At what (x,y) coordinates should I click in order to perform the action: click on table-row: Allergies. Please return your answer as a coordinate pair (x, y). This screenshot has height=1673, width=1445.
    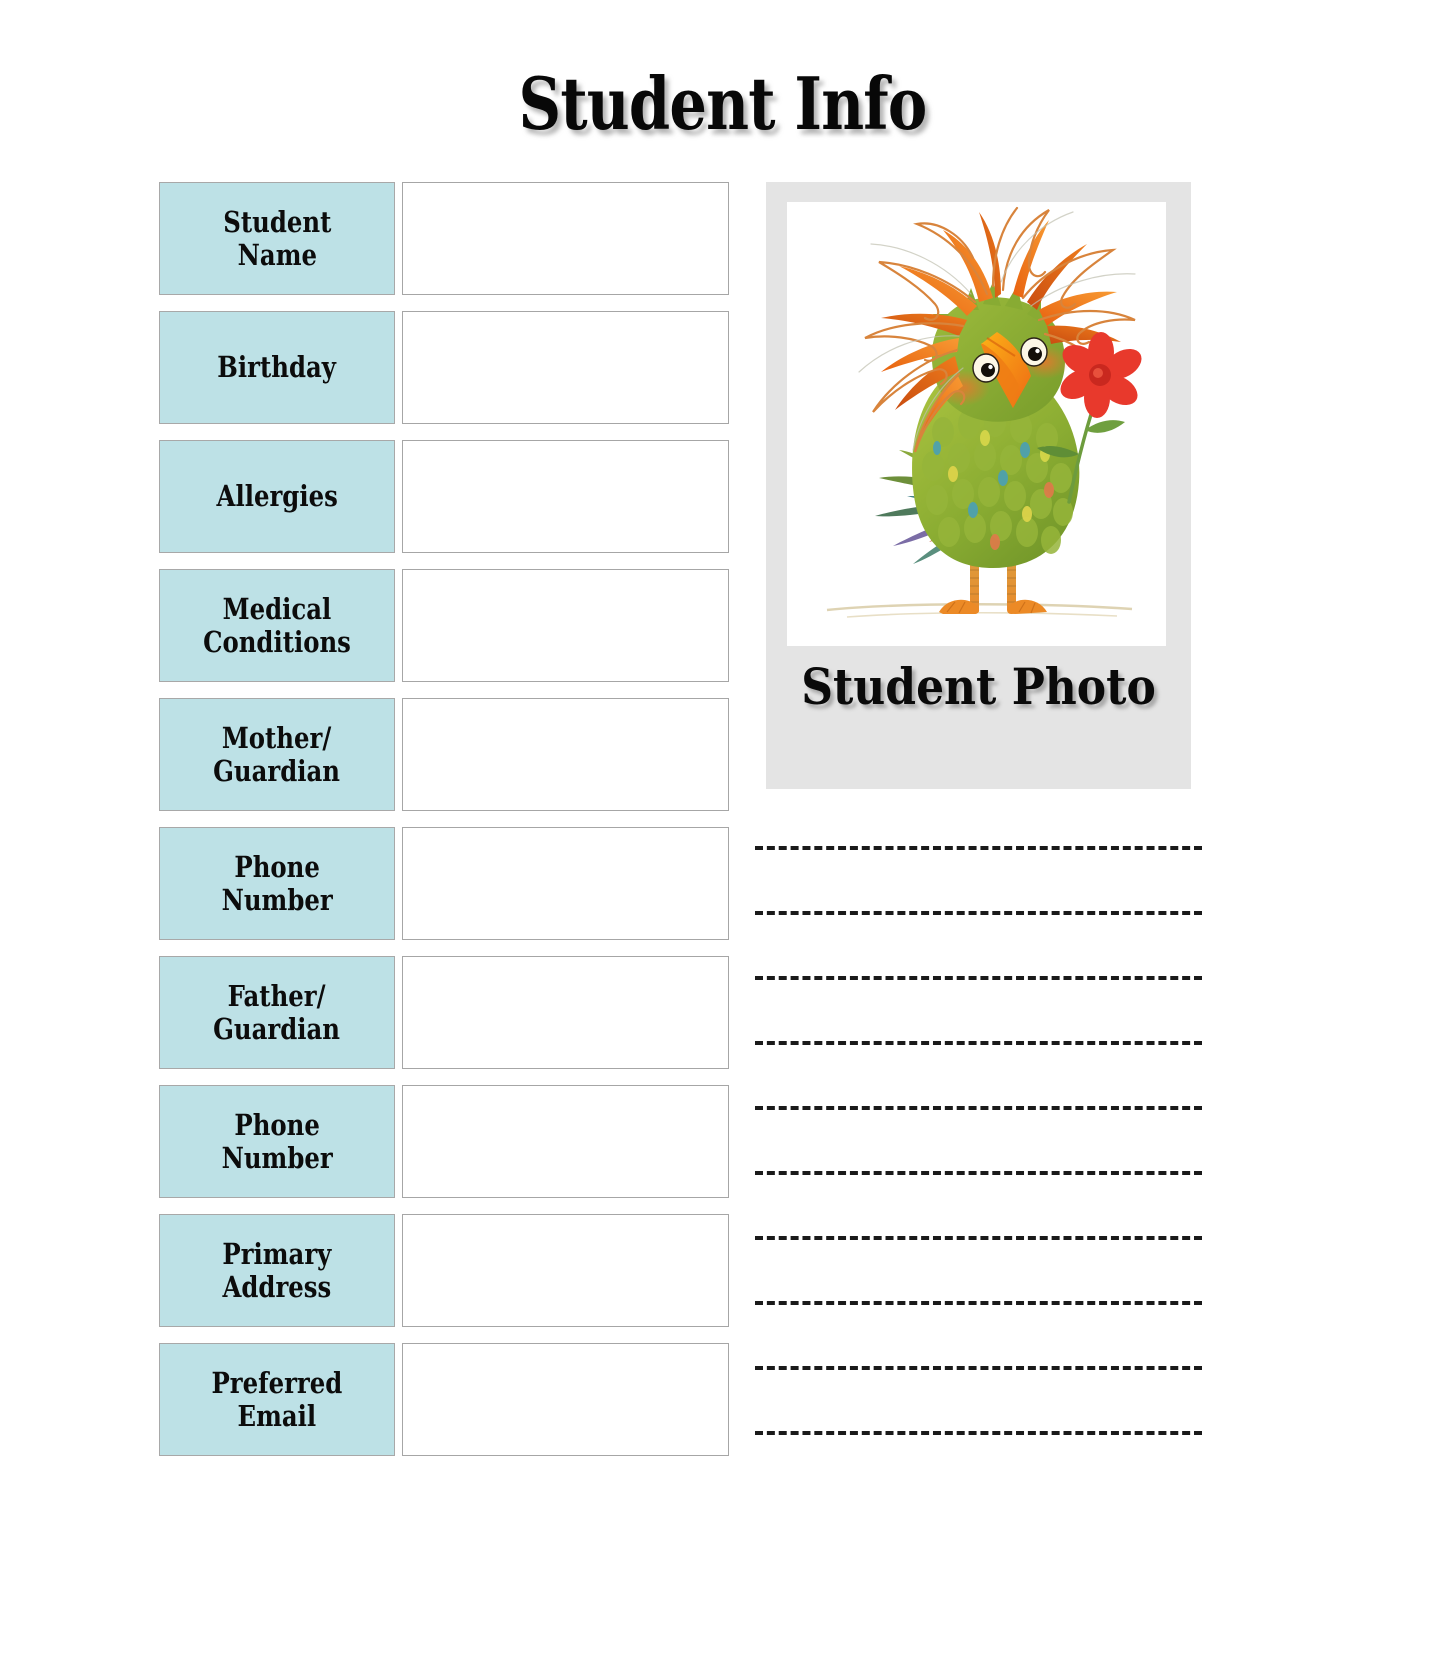
    Looking at the image, I should click on (444, 496).